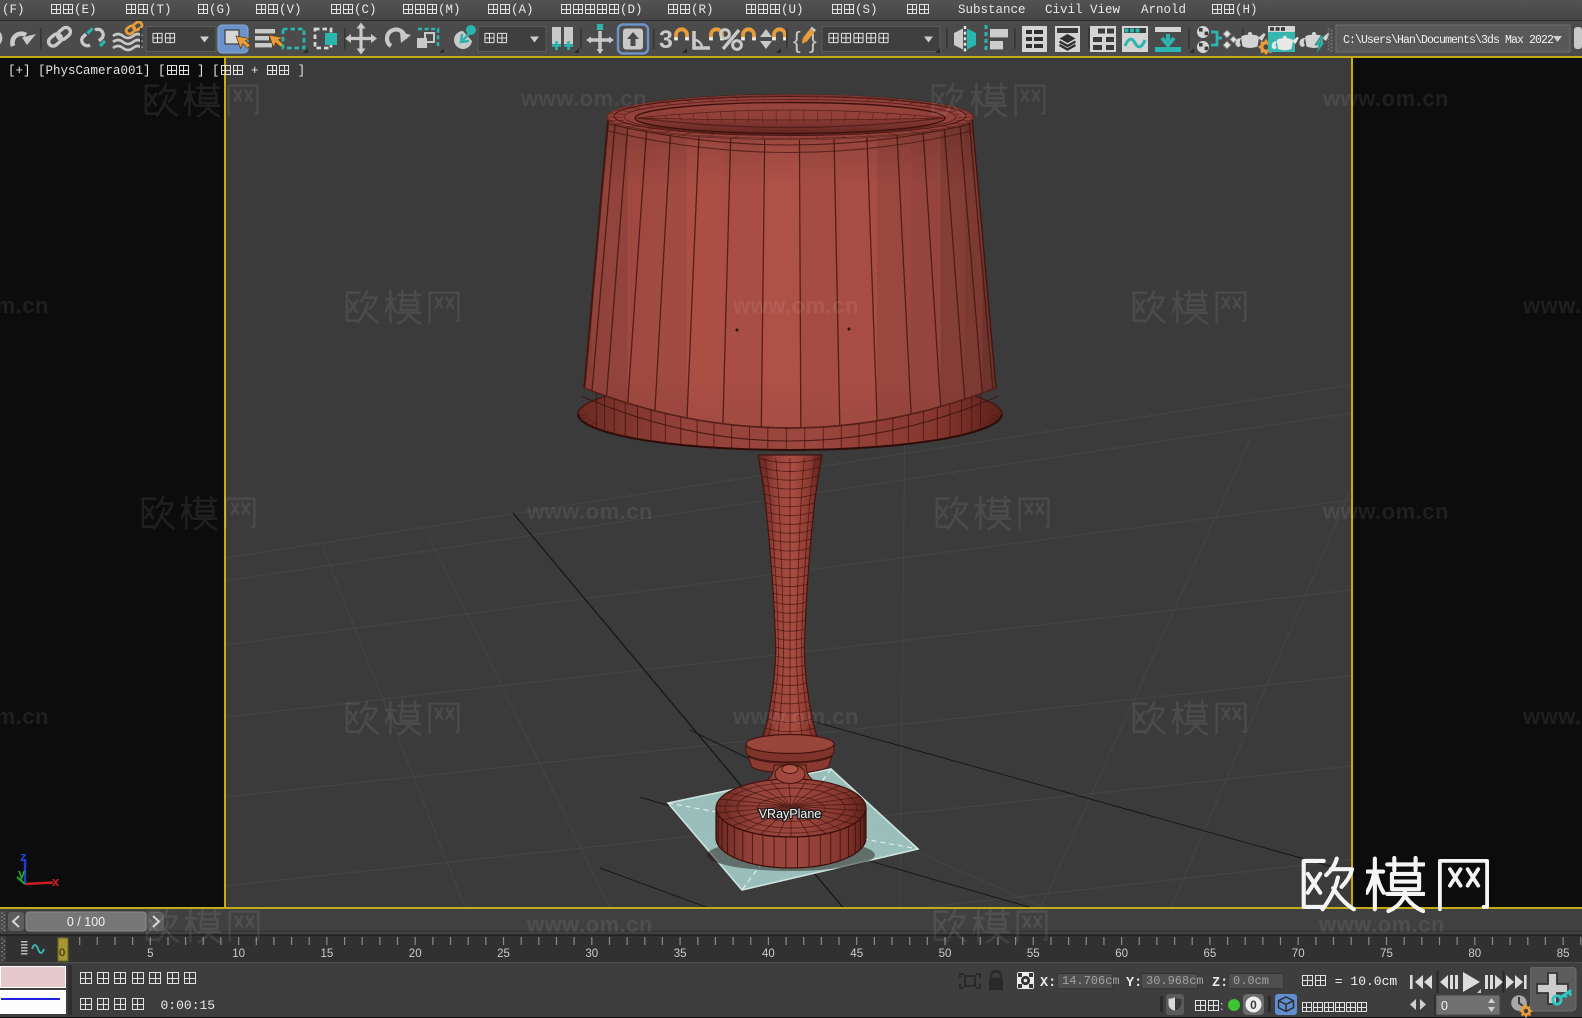  What do you see at coordinates (415, 954) in the screenshot?
I see `svg-text: 20` at bounding box center [415, 954].